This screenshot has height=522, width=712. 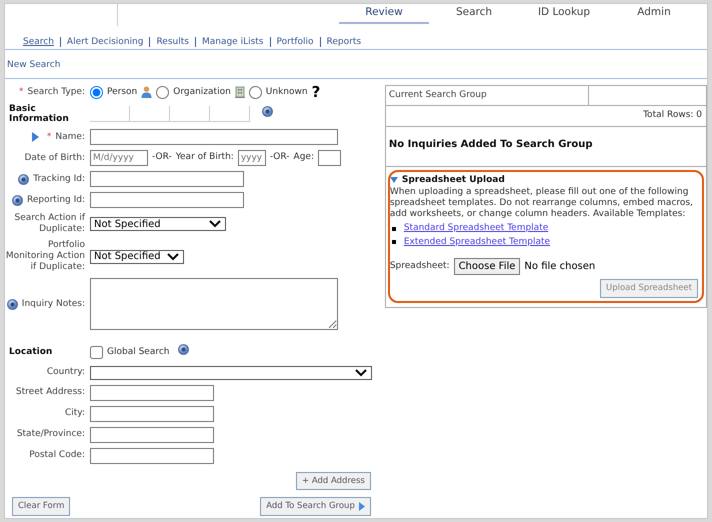 What do you see at coordinates (295, 42) in the screenshot?
I see `nav-link: Portfolio` at bounding box center [295, 42].